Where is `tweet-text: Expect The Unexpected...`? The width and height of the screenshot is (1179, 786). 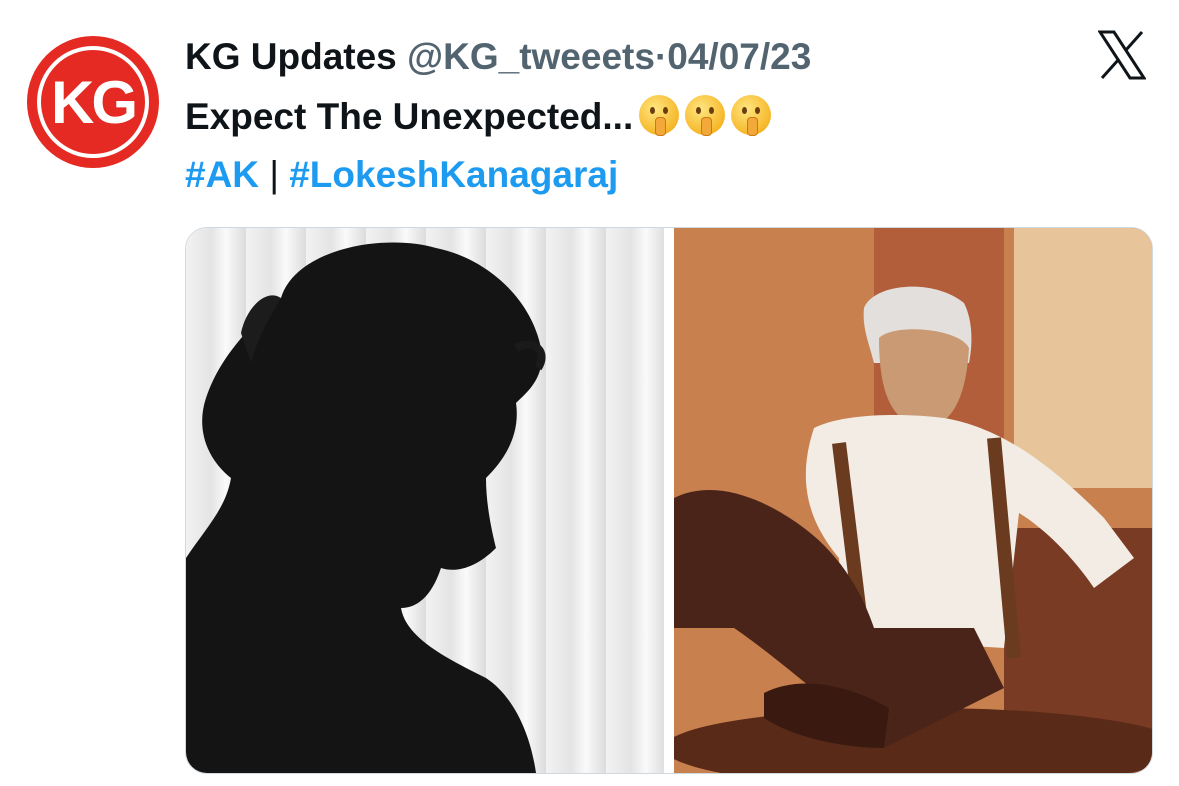
tweet-text: Expect The Unexpected... is located at coordinates (478, 117).